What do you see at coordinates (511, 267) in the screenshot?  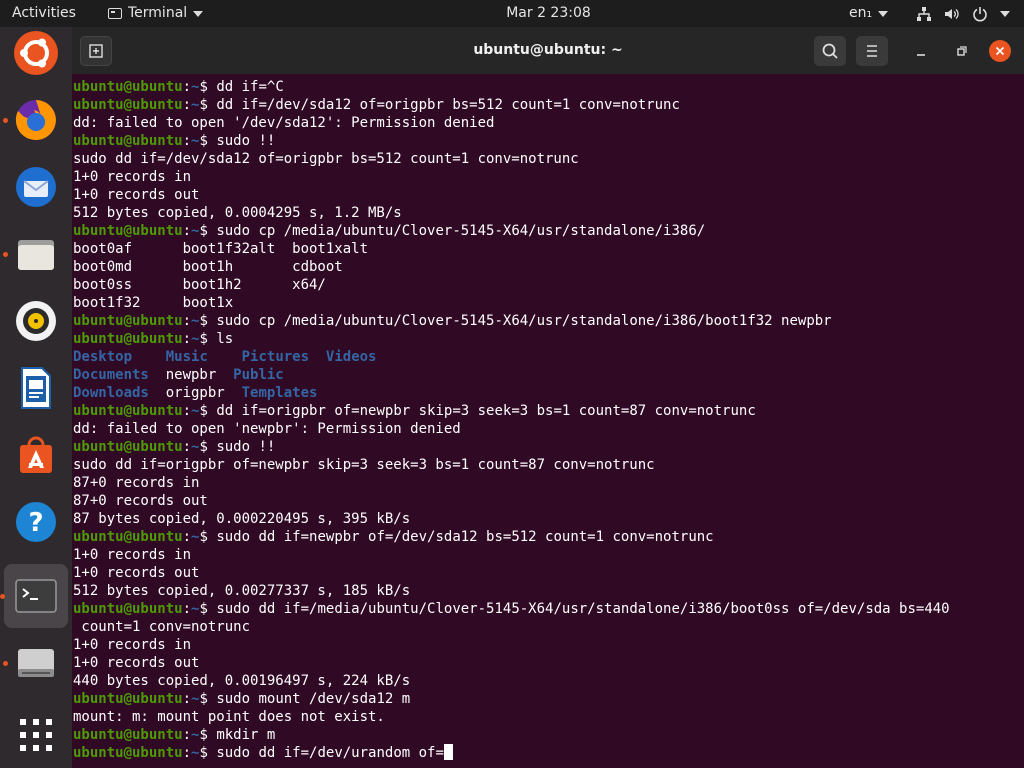 I see `output-line: boot0md boot1h cdboot` at bounding box center [511, 267].